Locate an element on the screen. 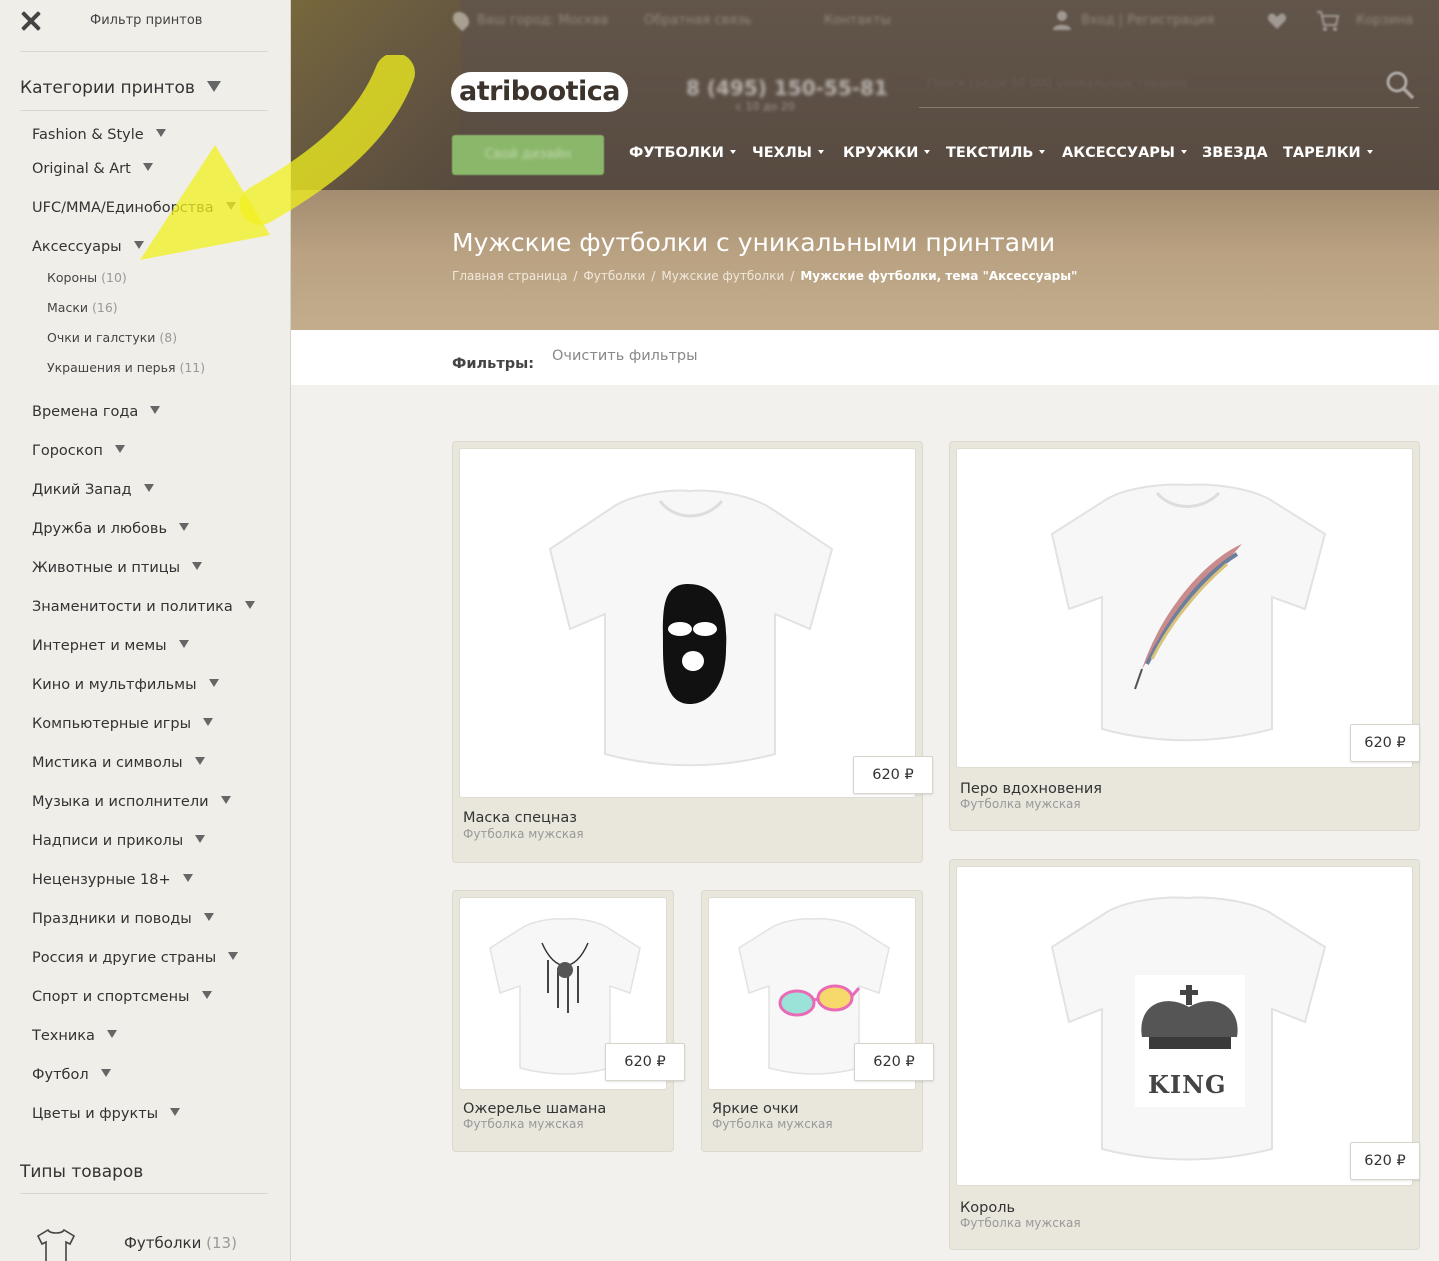 This screenshot has width=1439, height=1261. city-selector: Ваш город: Москва is located at coordinates (542, 20).